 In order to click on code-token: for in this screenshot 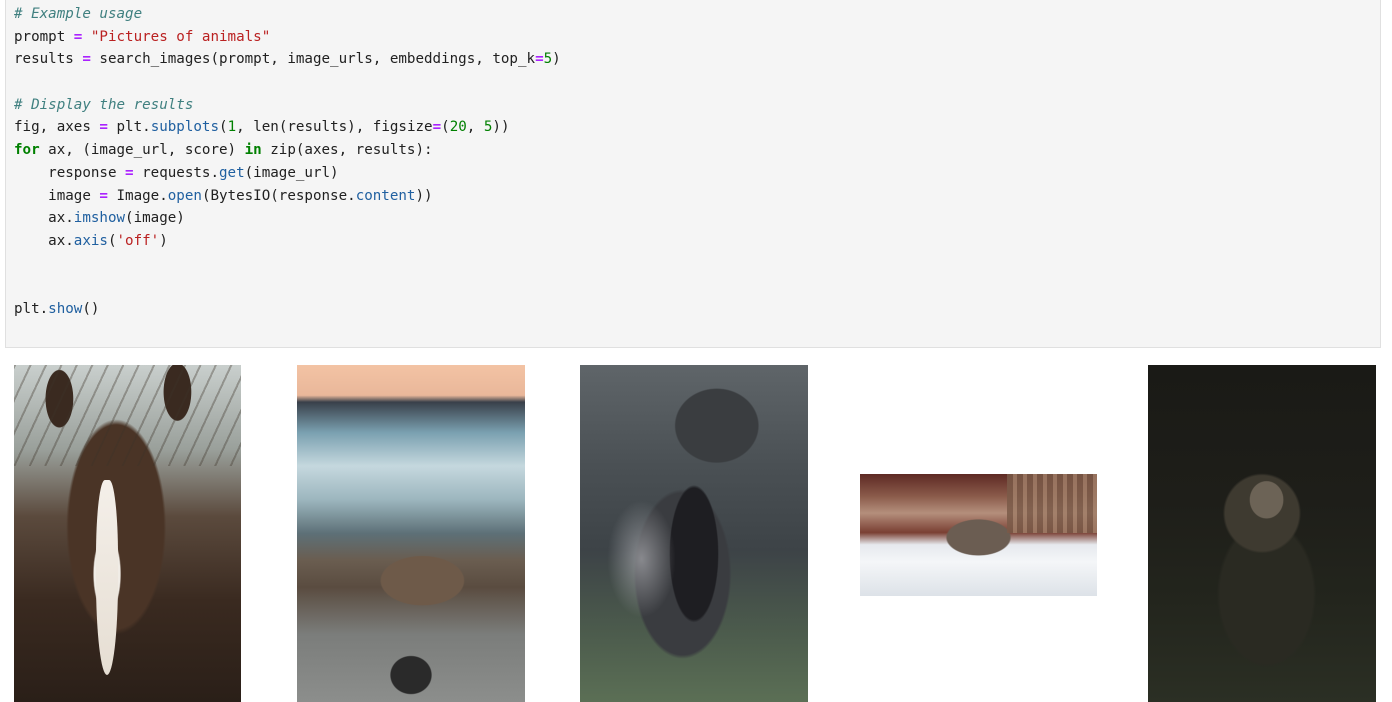, I will do `click(27, 150)`.